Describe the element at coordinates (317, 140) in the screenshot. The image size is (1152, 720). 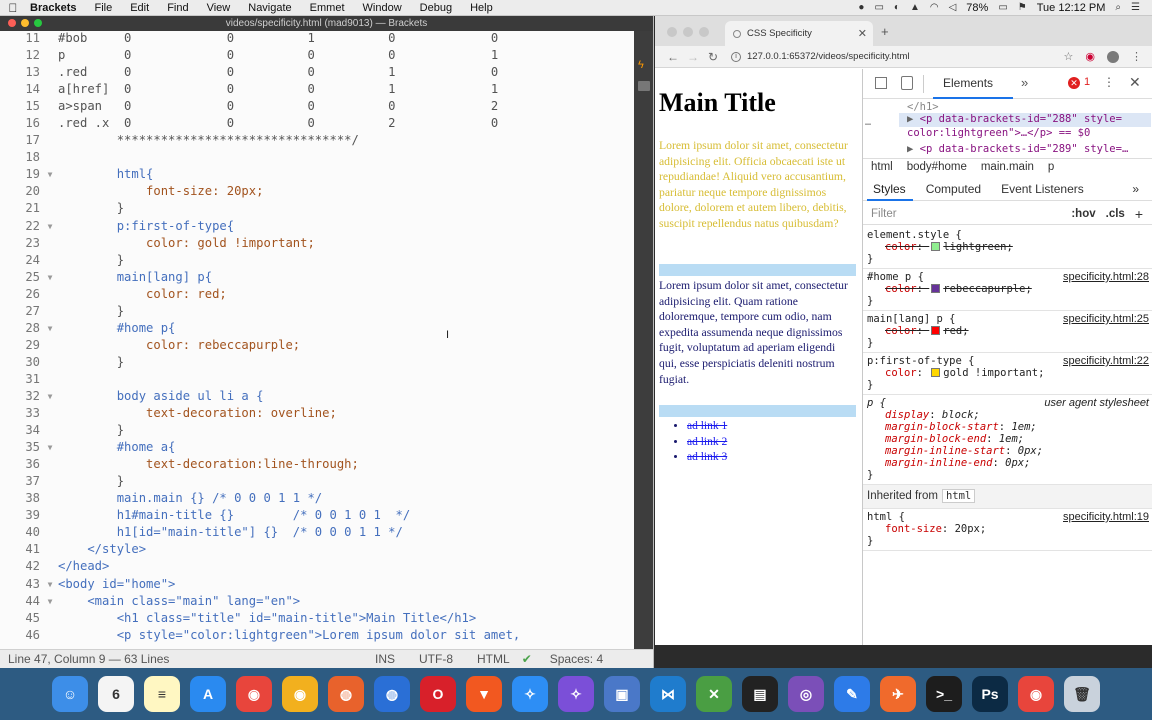
I see `code-line: 17 ********************************/` at that location.